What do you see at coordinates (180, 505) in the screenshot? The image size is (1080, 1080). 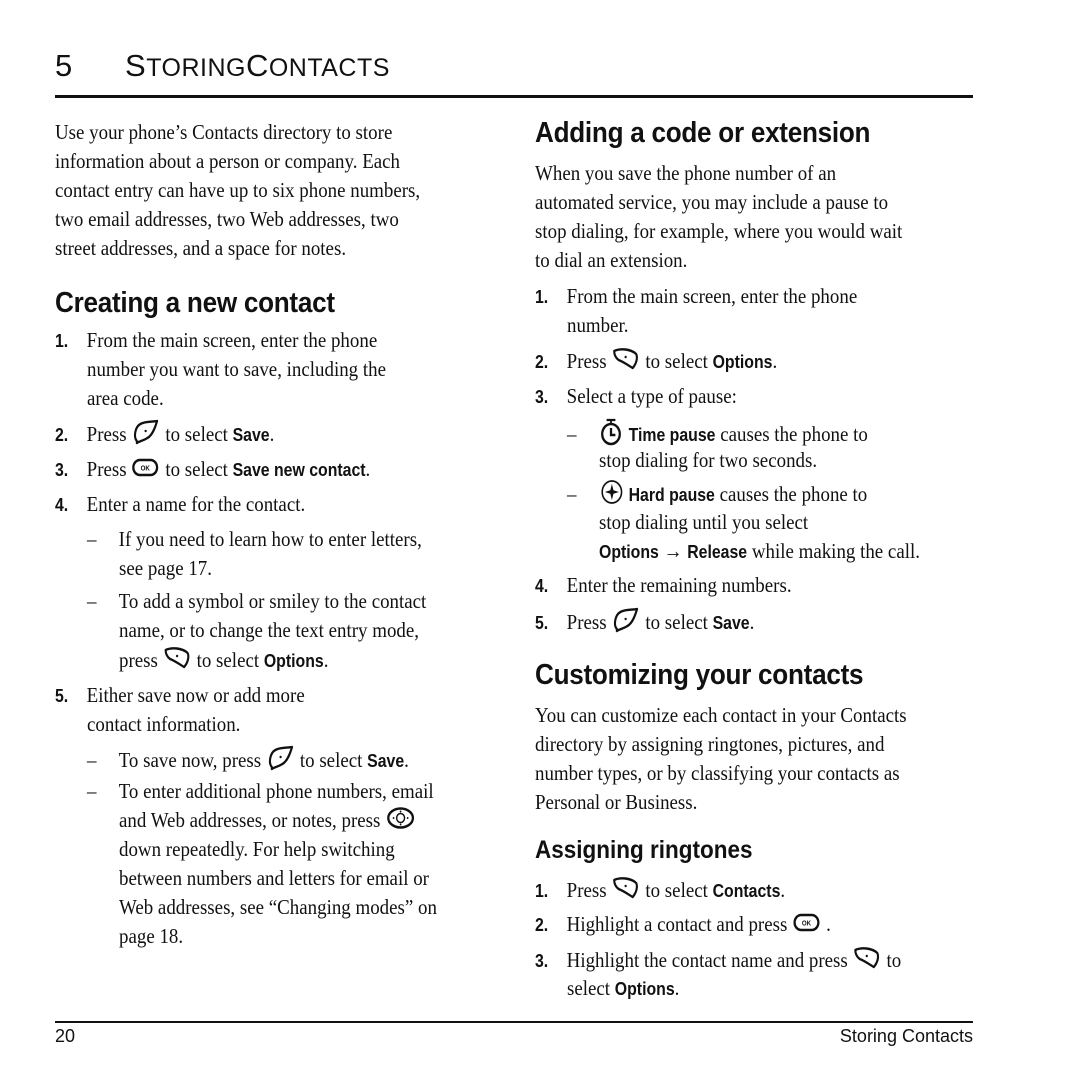 I see `creating-step-4: 4. Enter a name for the contact.` at bounding box center [180, 505].